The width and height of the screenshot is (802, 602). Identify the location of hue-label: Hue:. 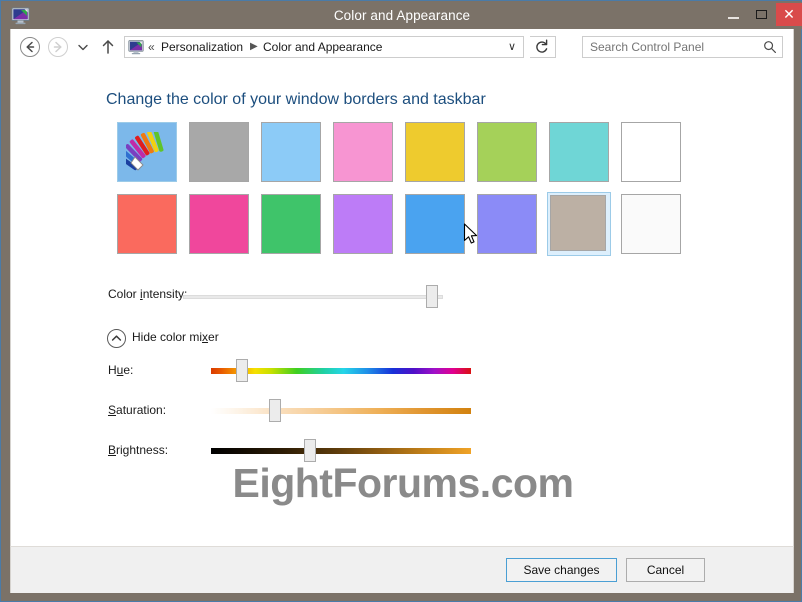
(121, 370).